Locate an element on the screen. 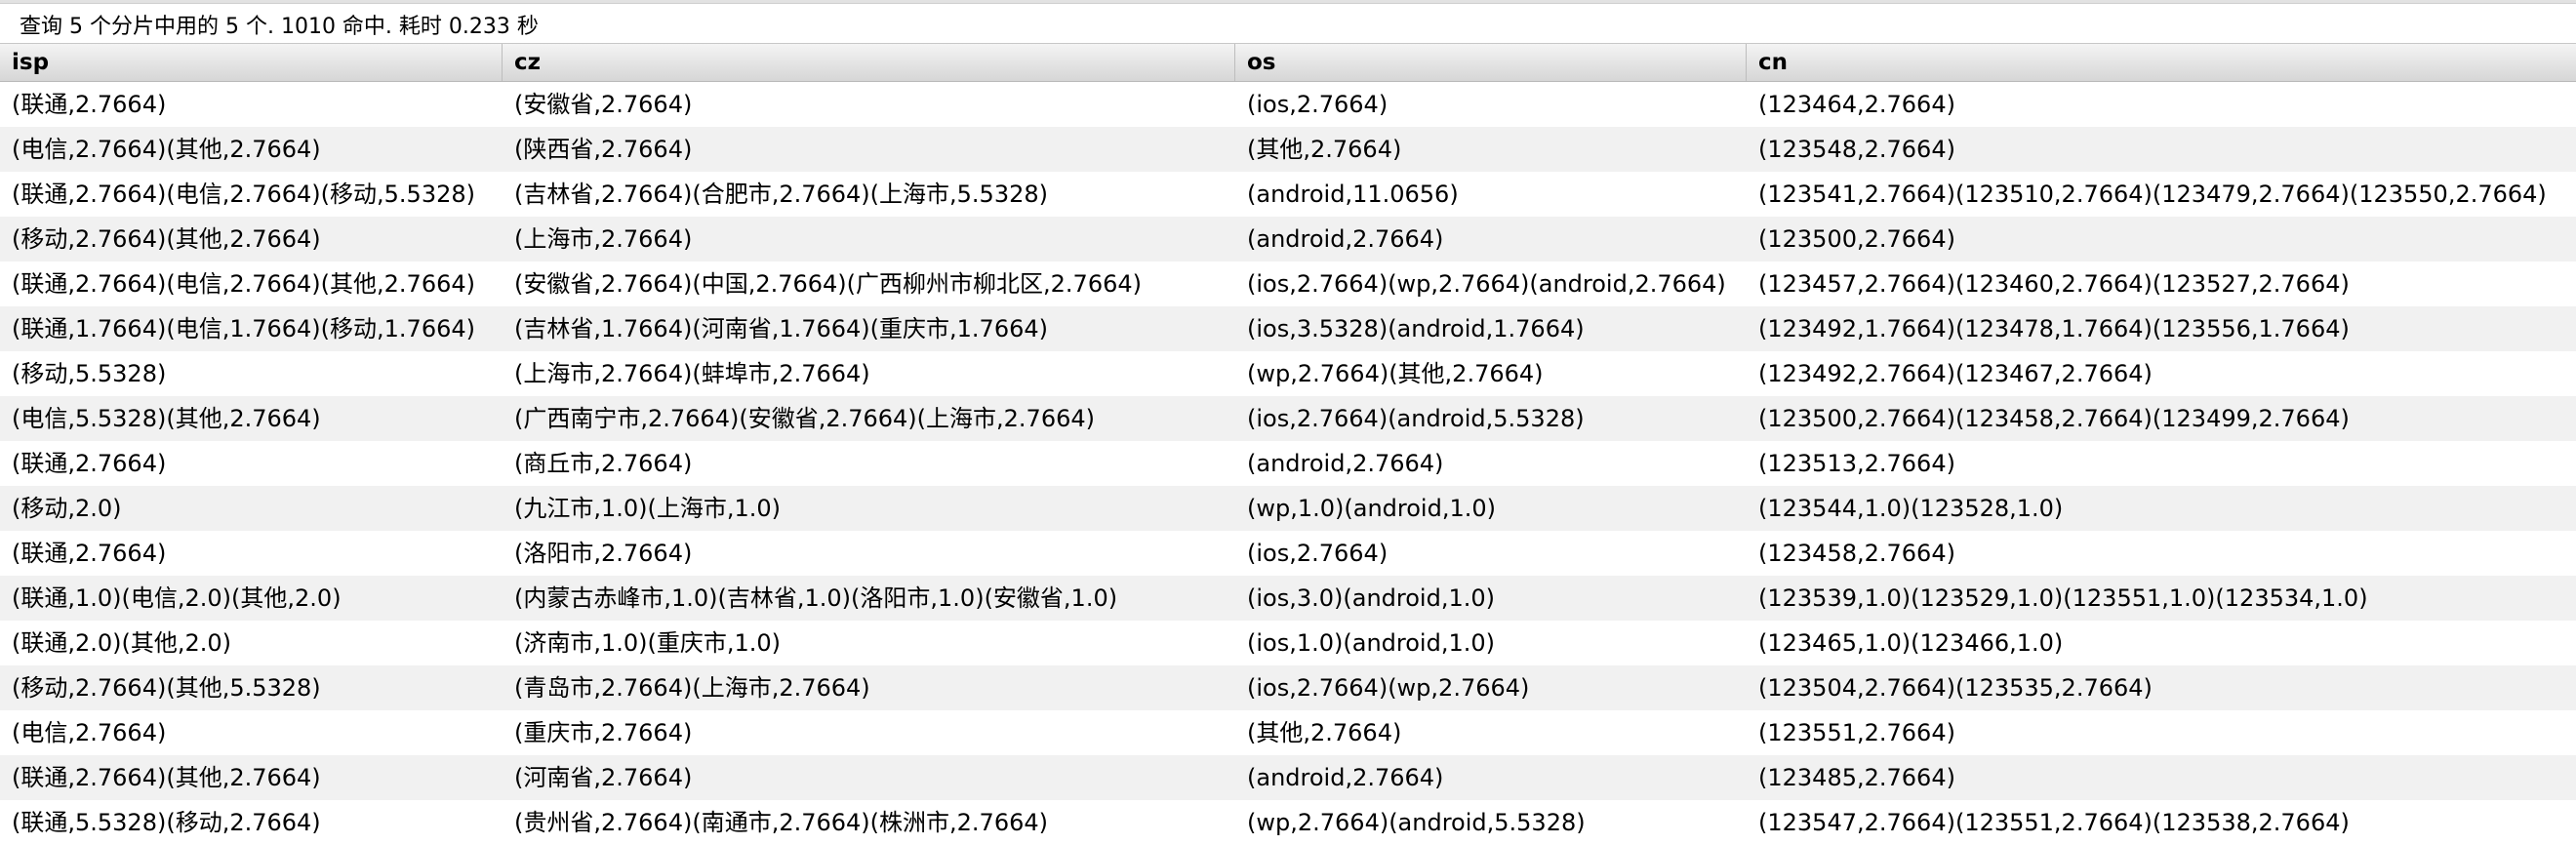  cell-cn: (123504,2.7664)(123535,2.7664) is located at coordinates (1955, 688).